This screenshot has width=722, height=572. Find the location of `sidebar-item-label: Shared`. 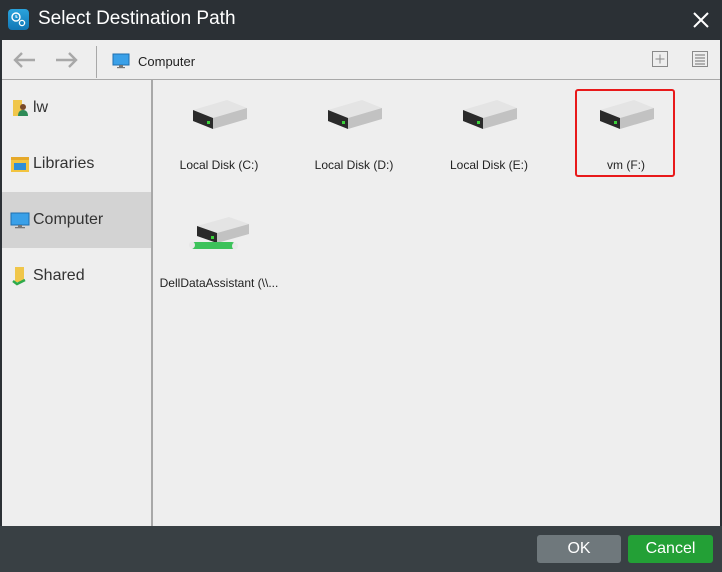

sidebar-item-label: Shared is located at coordinates (59, 275).